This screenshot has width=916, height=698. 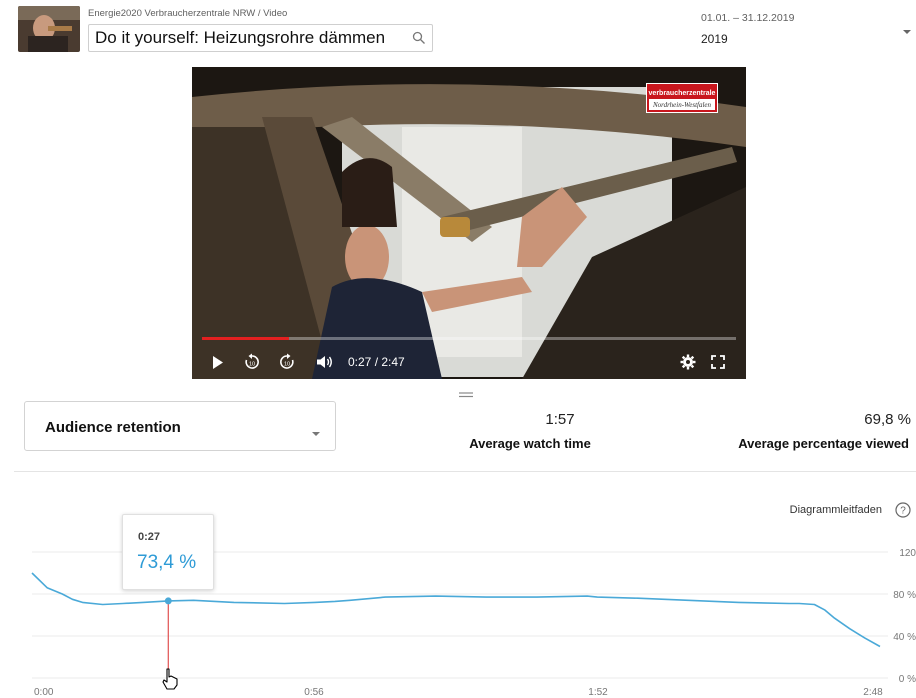 What do you see at coordinates (836, 510) in the screenshot?
I see `chart-guide-link: Diagrammleitfaden` at bounding box center [836, 510].